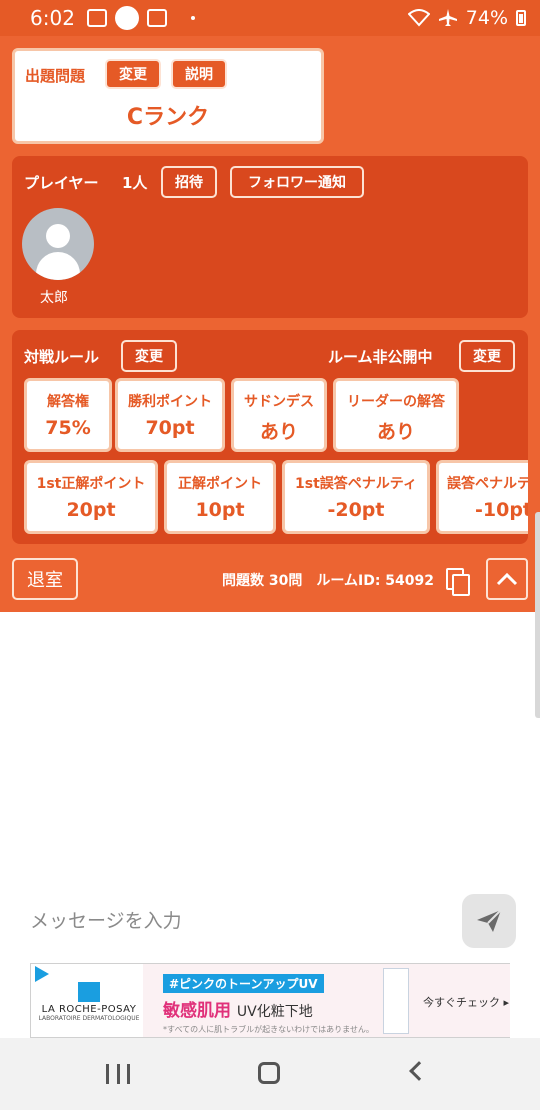 This screenshot has width=540, height=1110. Describe the element at coordinates (396, 415) in the screenshot. I see `rule-card-leader-answer: リーダーの解答 あり` at that location.